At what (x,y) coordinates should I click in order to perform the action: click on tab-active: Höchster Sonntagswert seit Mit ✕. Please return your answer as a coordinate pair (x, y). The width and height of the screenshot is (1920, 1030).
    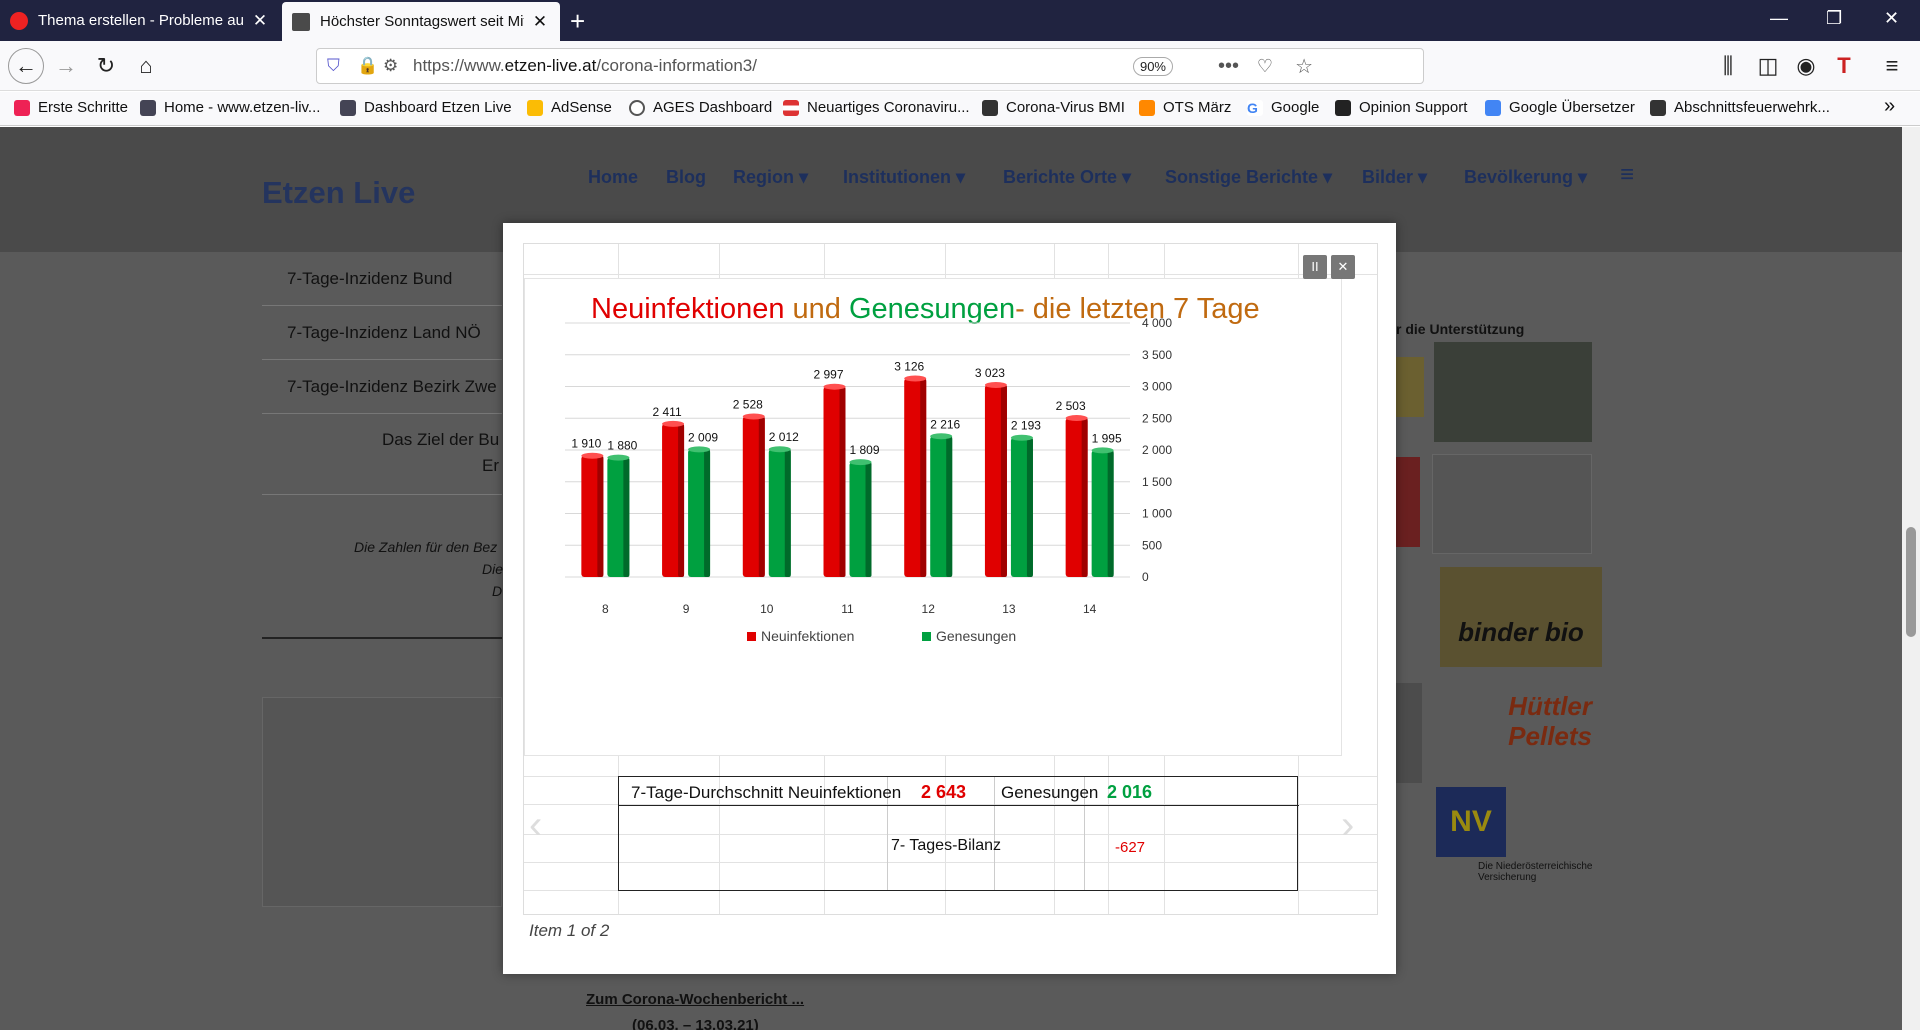
    Looking at the image, I should click on (421, 21).